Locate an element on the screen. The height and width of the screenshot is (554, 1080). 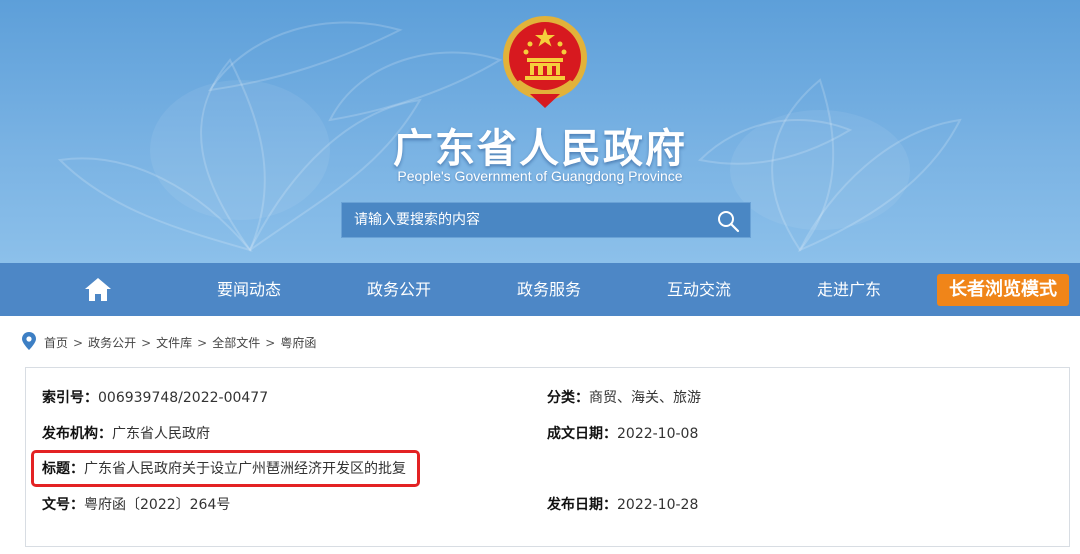
breadcrumb-current: 粤府函 is located at coordinates (298, 343).